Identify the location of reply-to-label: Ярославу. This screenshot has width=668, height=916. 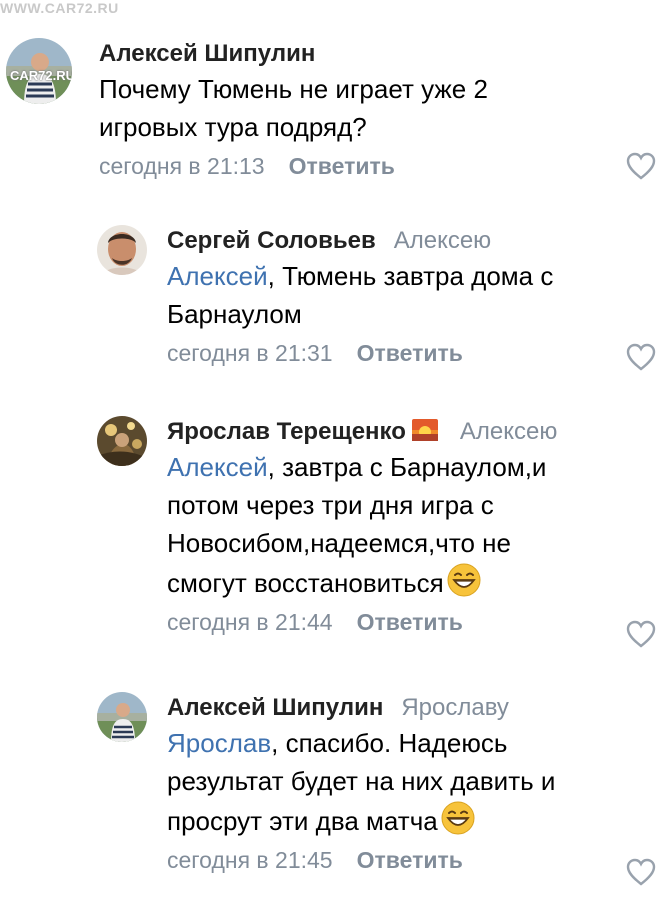
(455, 707).